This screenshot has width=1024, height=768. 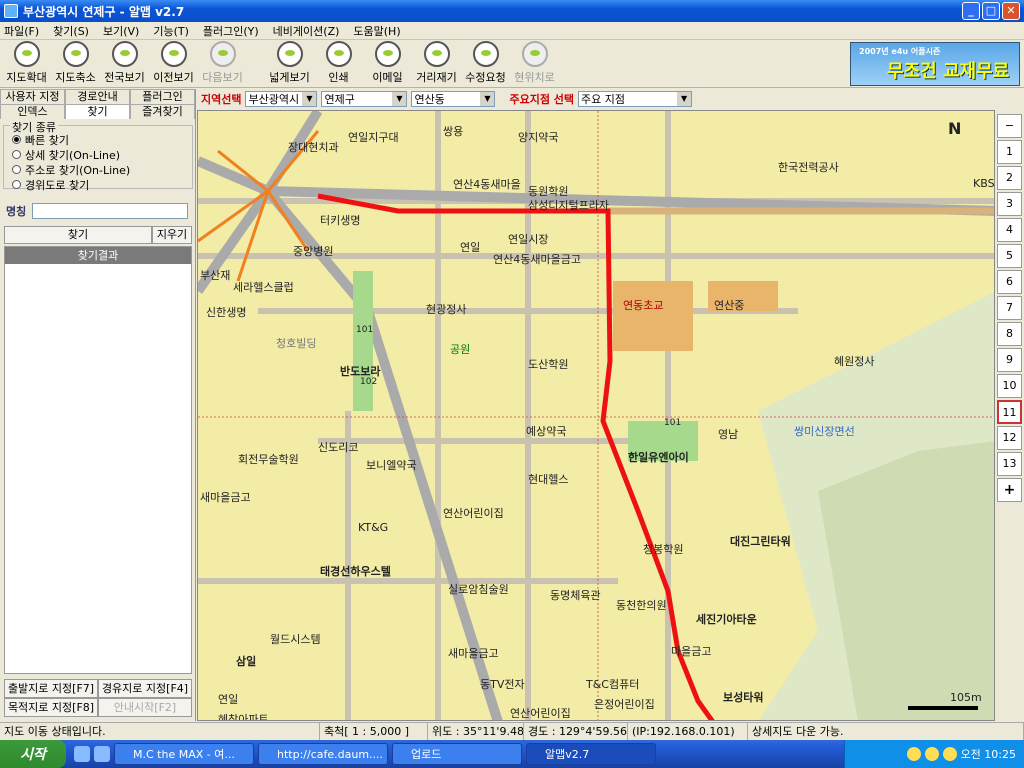 I want to click on previous-view-button: 이전보기, so click(x=173, y=64).